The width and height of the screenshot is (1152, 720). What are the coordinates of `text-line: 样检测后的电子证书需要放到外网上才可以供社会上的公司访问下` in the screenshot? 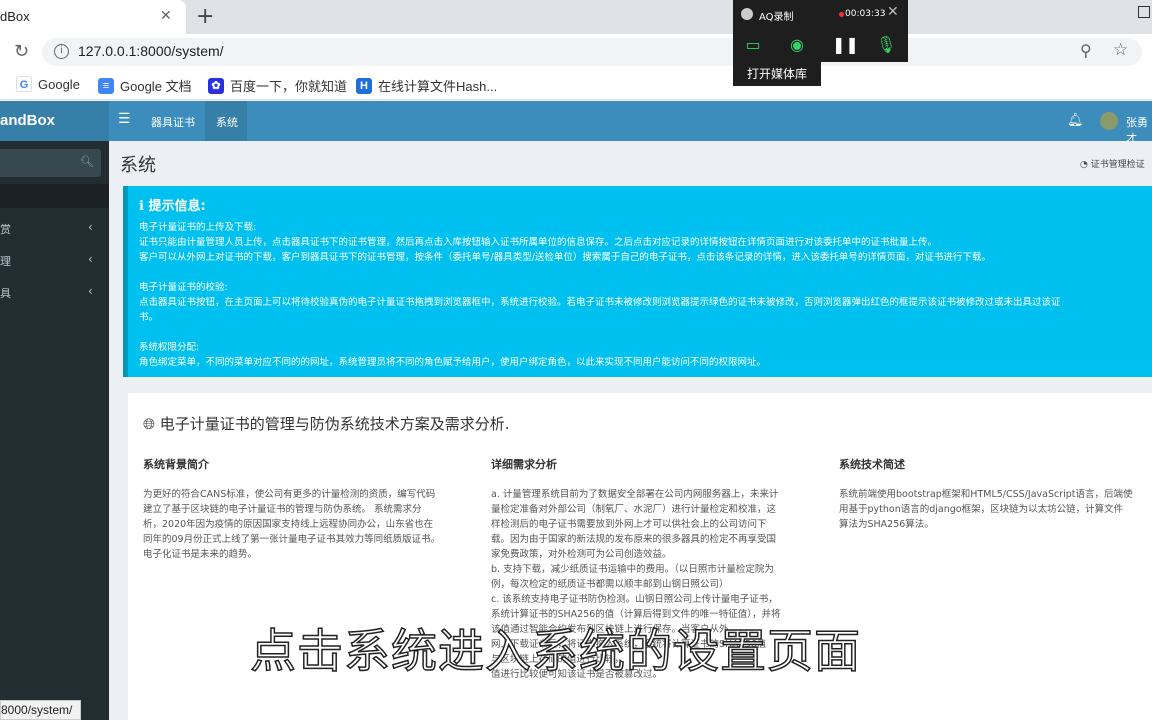 It's located at (629, 524).